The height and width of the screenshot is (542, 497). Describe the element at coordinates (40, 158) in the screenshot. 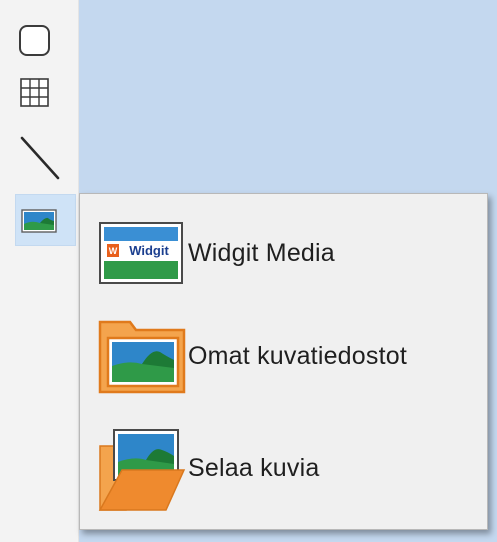

I see `line-icon` at that location.